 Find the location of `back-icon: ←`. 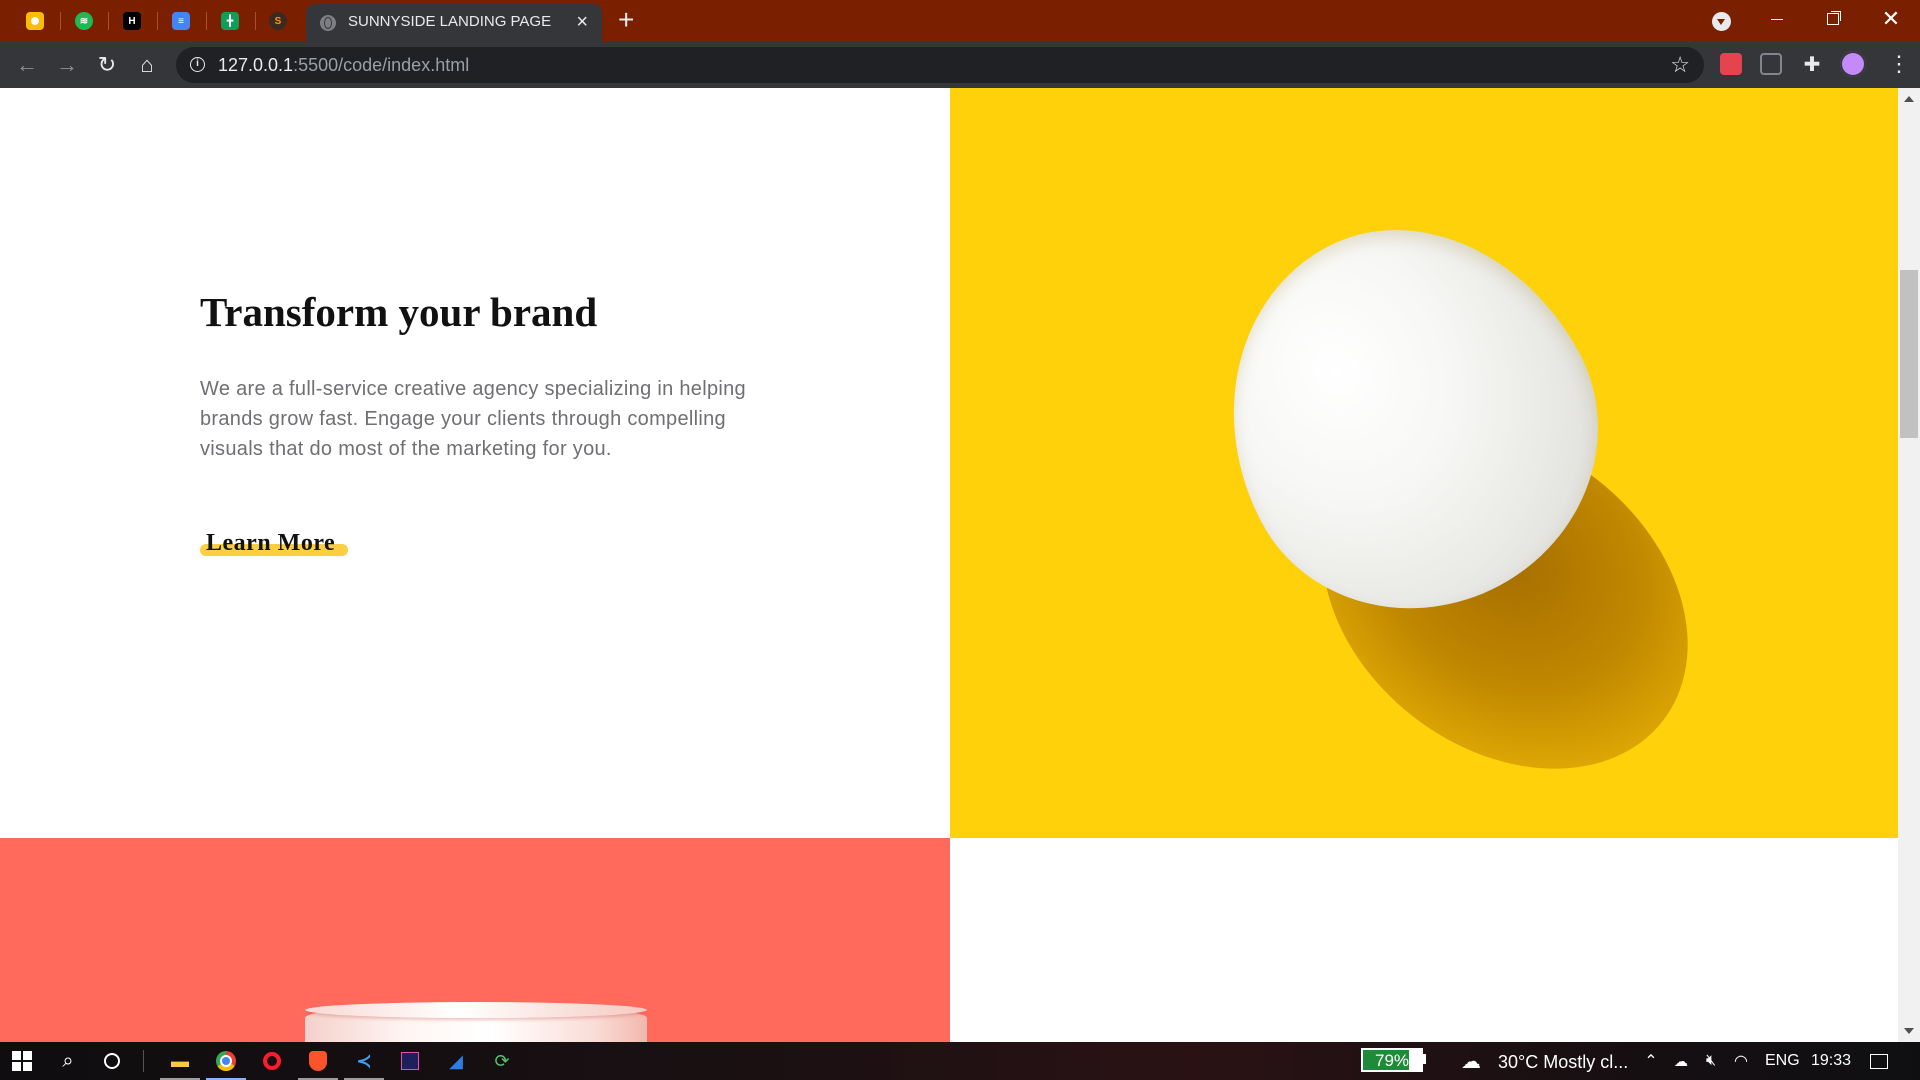

back-icon: ← is located at coordinates (27, 65).